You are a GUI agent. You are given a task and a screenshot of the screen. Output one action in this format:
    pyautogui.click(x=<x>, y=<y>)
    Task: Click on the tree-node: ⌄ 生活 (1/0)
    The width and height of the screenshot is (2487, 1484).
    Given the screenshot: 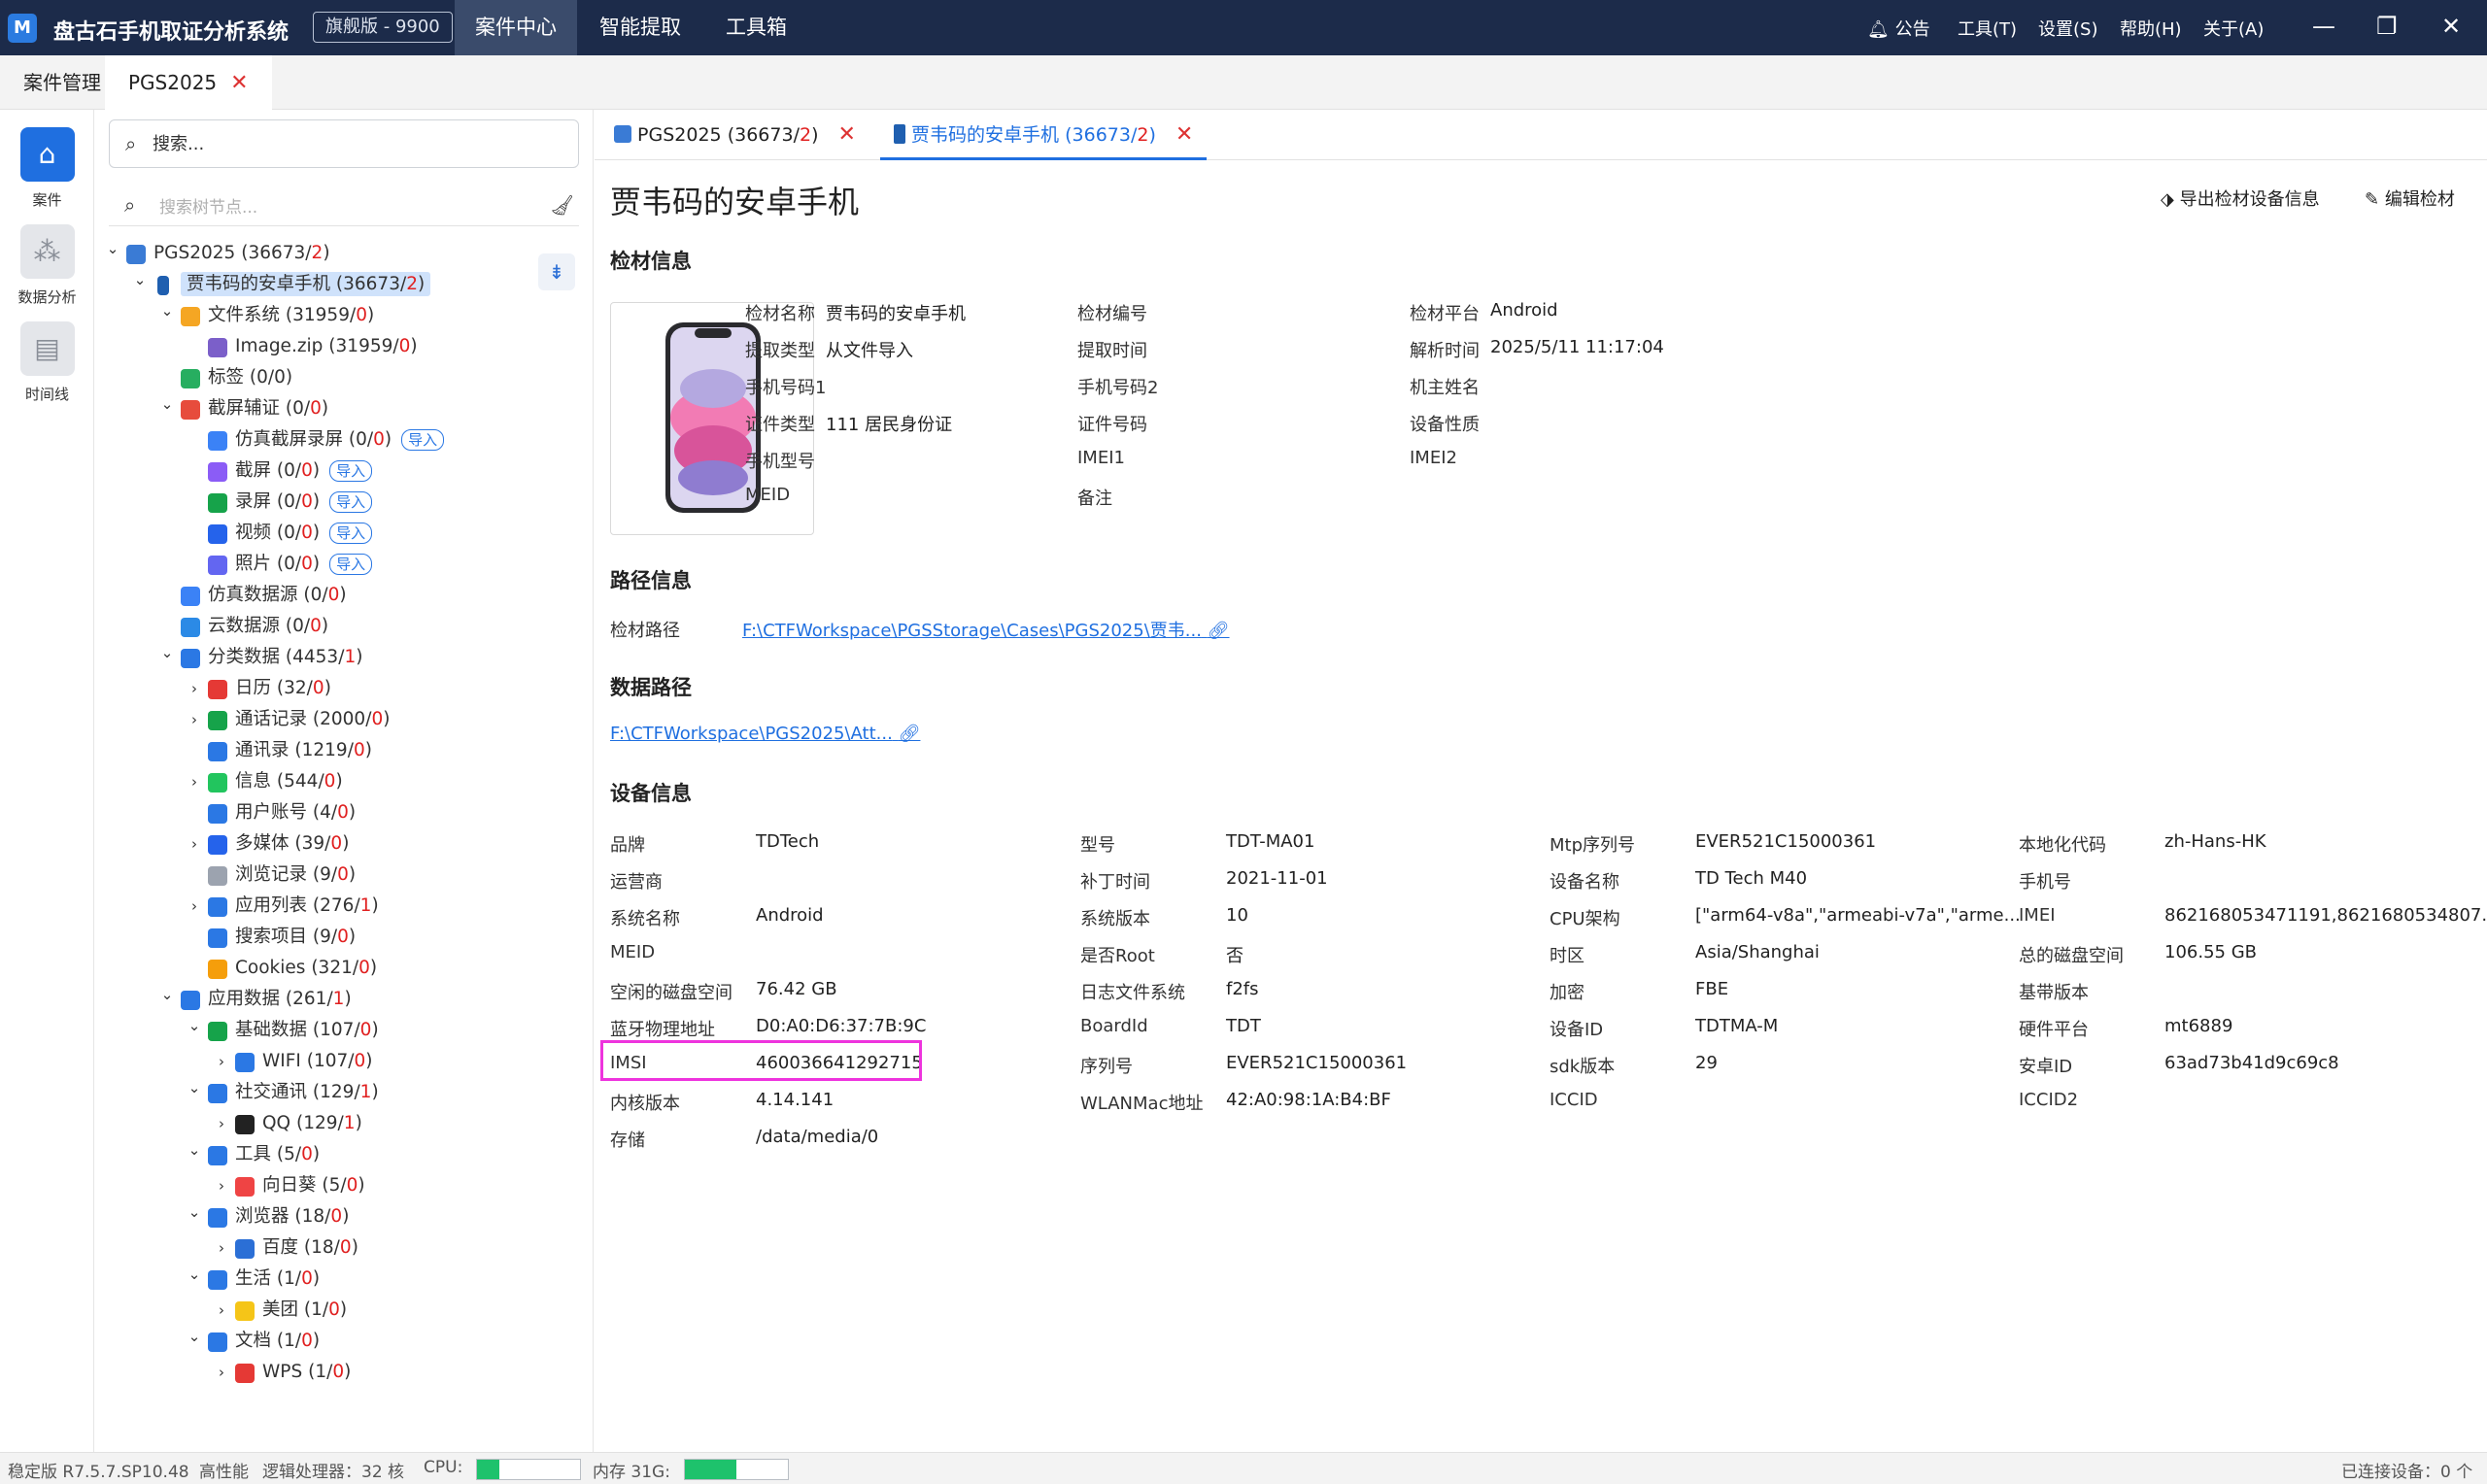 What is the action you would take?
    pyautogui.click(x=344, y=1279)
    